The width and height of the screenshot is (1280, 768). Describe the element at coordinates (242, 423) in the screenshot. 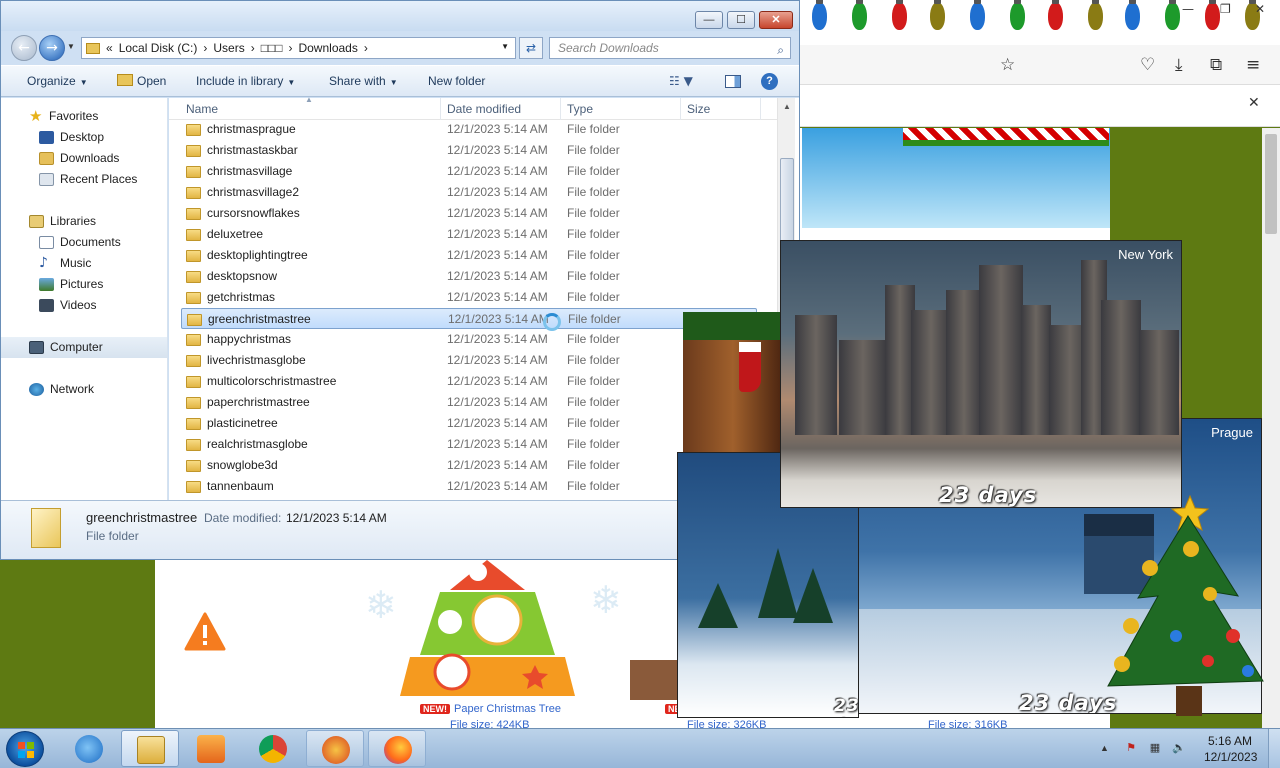

I see `file-name: plasticinetree` at that location.